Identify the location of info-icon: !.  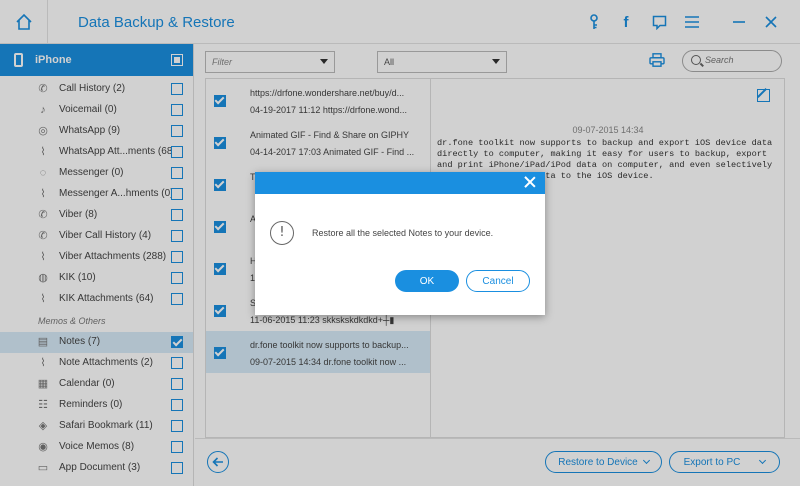
(282, 233).